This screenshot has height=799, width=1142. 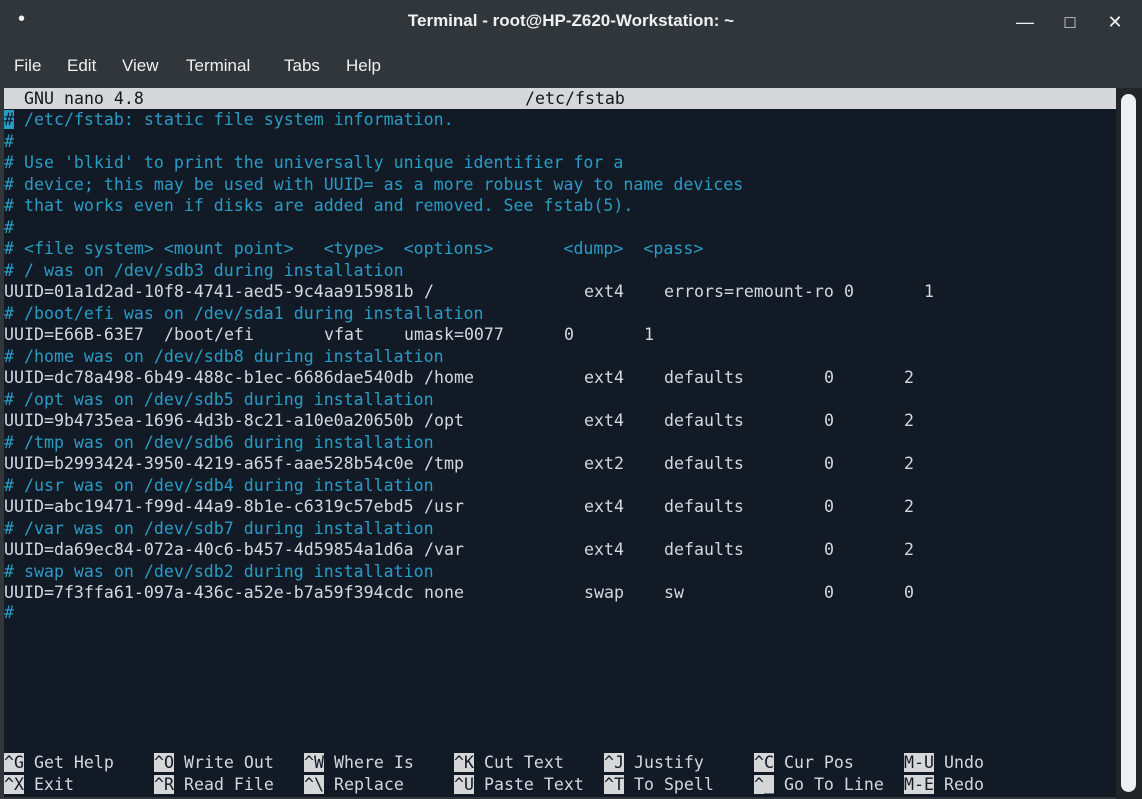 What do you see at coordinates (302, 66) in the screenshot?
I see `menu-tabs: Tabs` at bounding box center [302, 66].